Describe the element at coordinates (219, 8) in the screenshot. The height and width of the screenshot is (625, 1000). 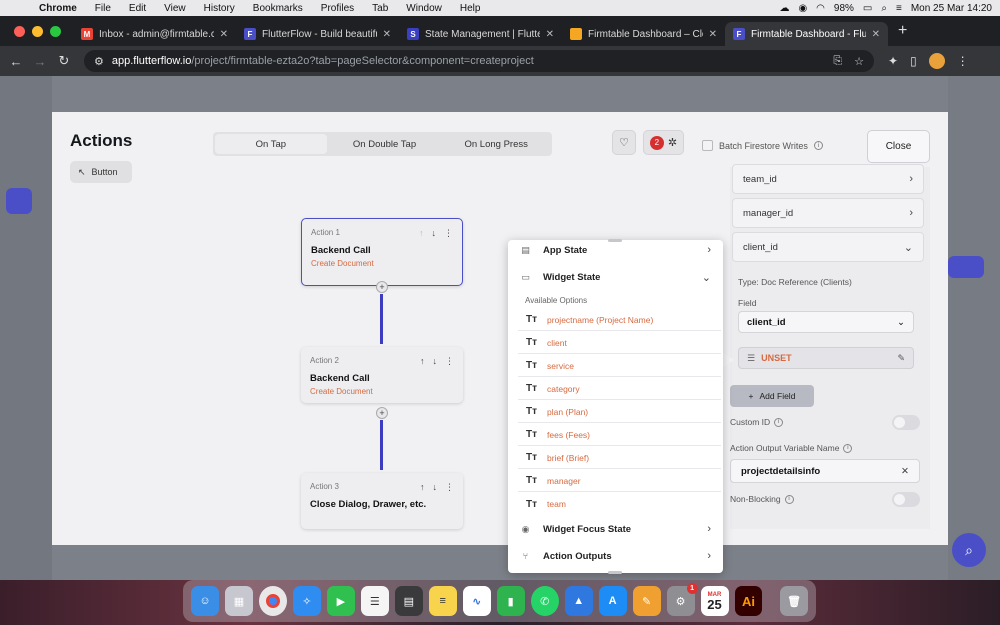
I see `menu-history: History` at that location.